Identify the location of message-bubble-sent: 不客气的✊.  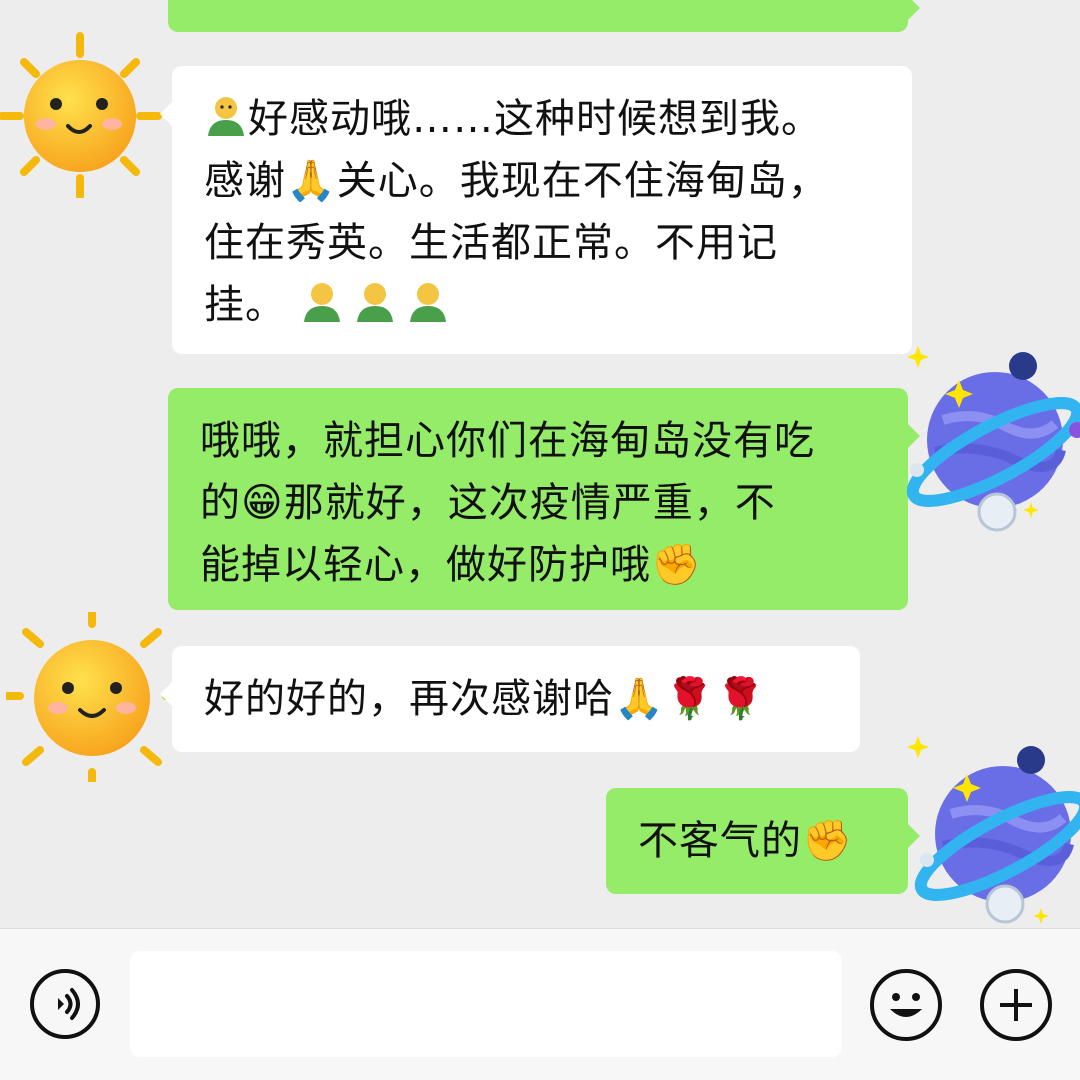
(763, 841).